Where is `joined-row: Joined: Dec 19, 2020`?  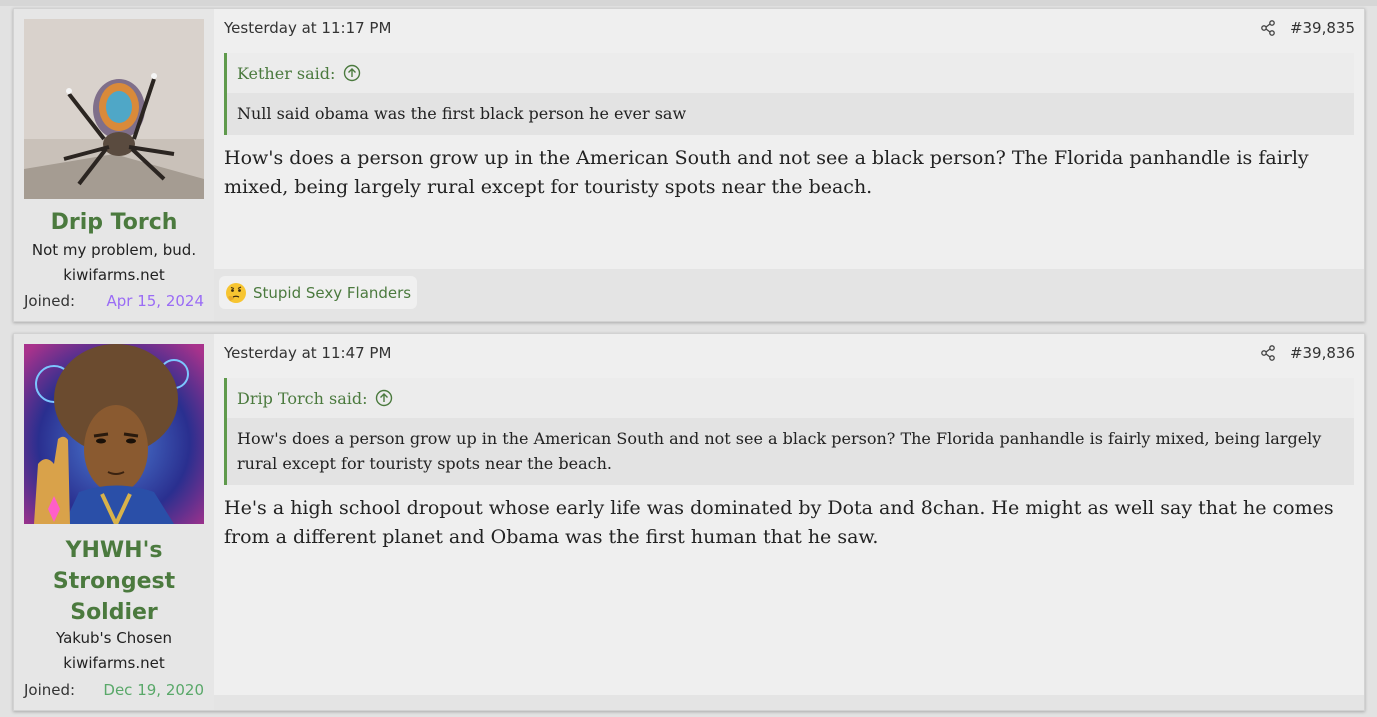
joined-row: Joined: Dec 19, 2020 is located at coordinates (114, 690).